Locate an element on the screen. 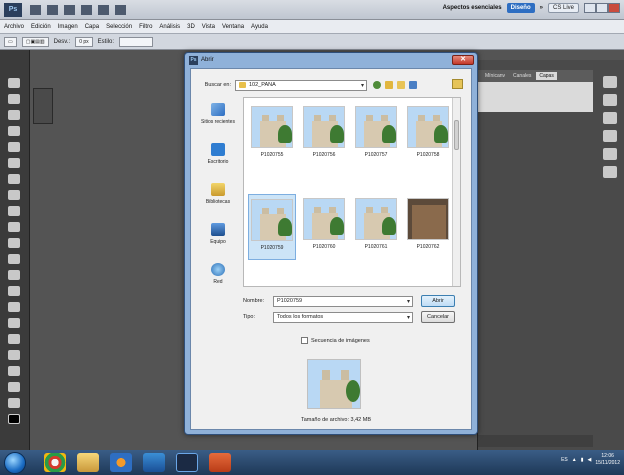 The width and height of the screenshot is (624, 475). file-item: P1020760 is located at coordinates (324, 227).